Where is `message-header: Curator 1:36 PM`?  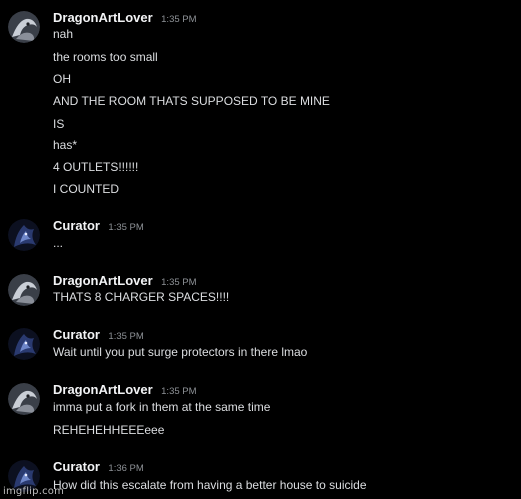 message-header: Curator 1:36 PM is located at coordinates (98, 467).